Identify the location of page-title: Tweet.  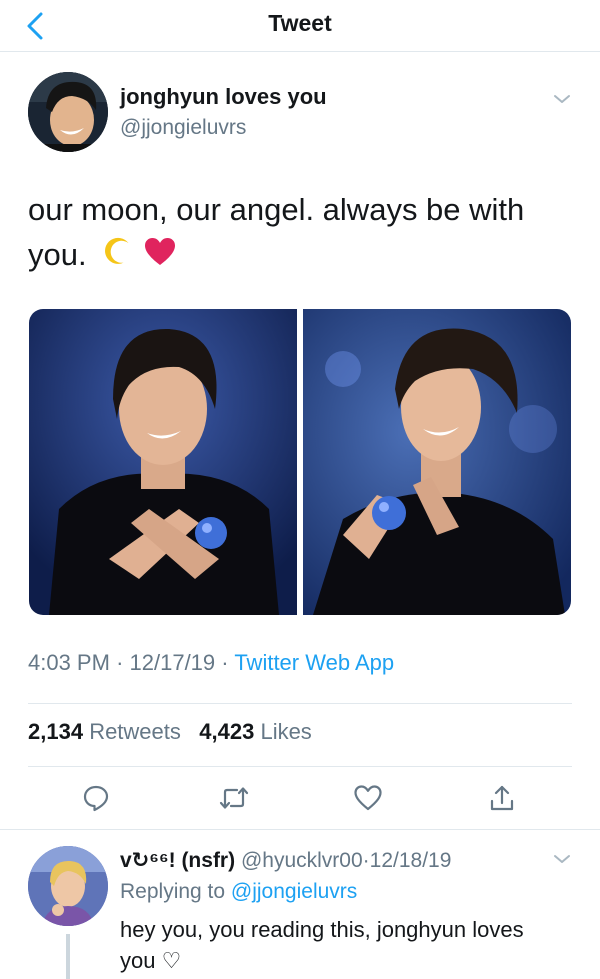
(300, 23).